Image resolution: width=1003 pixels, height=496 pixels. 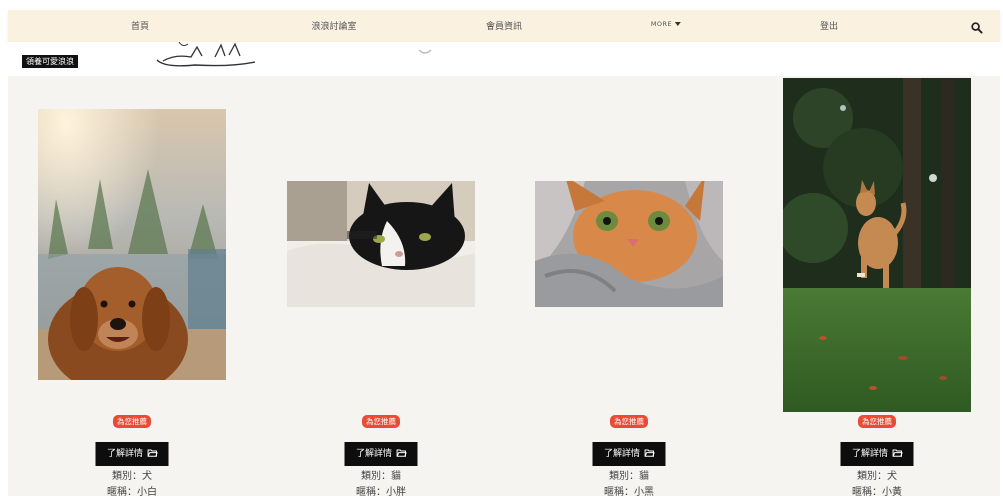 I want to click on learn-more-button-1: 了解詳情, so click(x=132, y=454).